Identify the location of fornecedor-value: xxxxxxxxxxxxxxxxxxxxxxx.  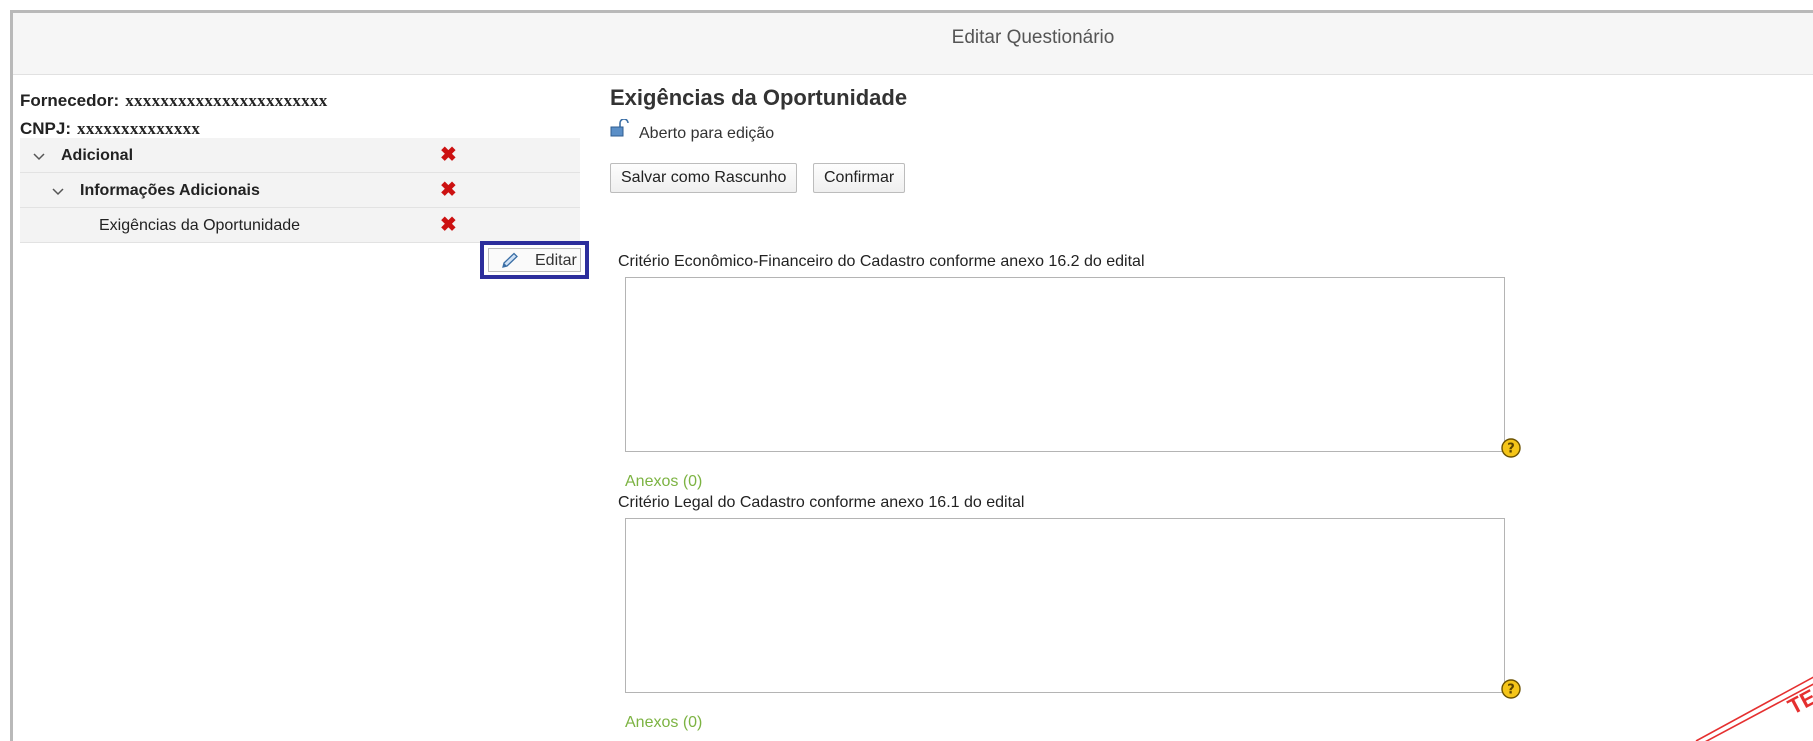
(226, 100).